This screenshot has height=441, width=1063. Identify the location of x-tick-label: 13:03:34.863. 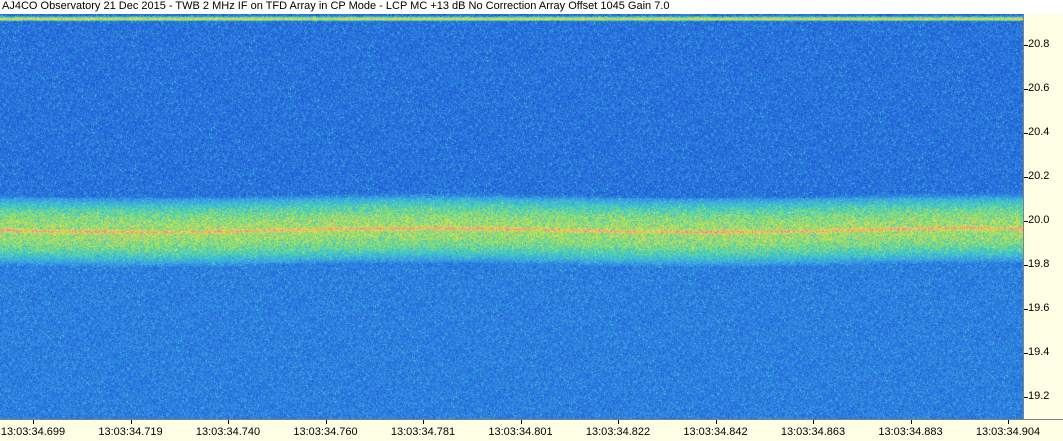
(813, 432).